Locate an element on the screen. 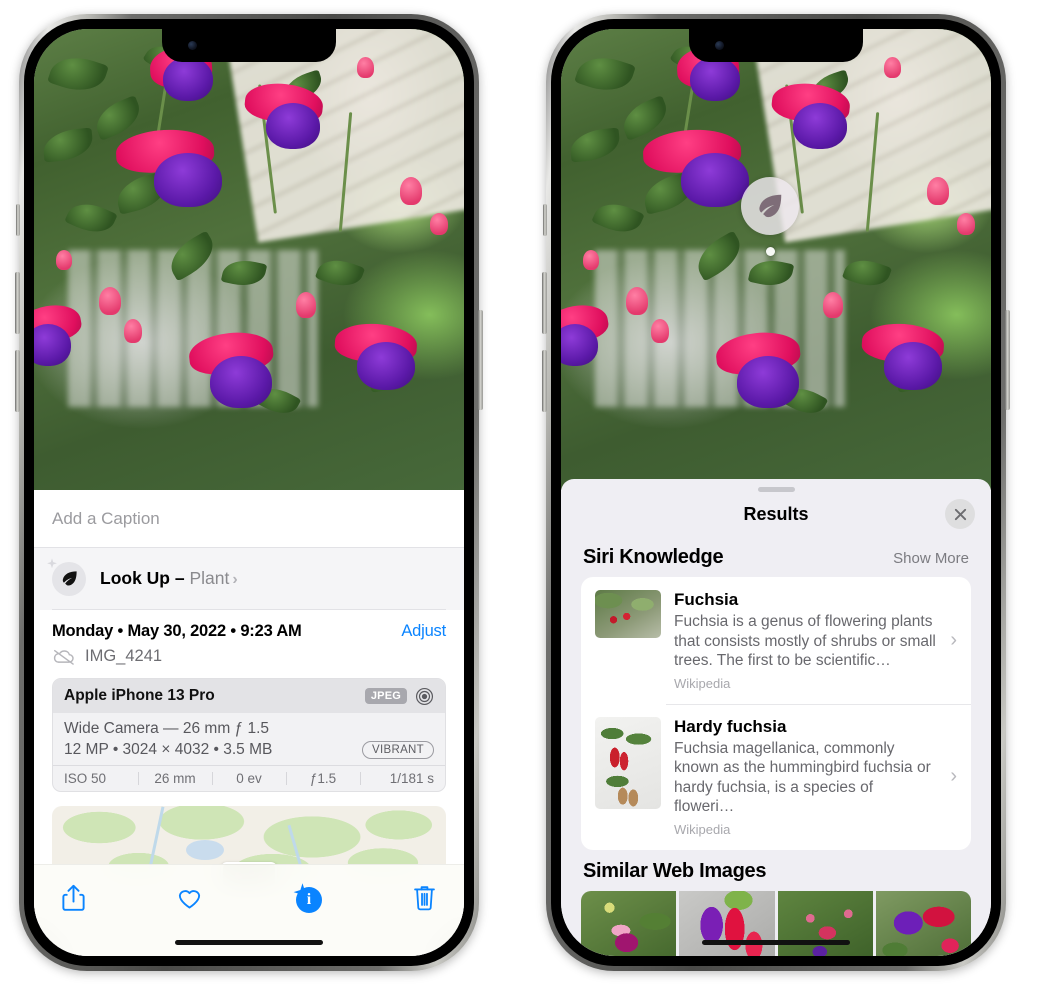 The image size is (1055, 985). notch is located at coordinates (776, 45).